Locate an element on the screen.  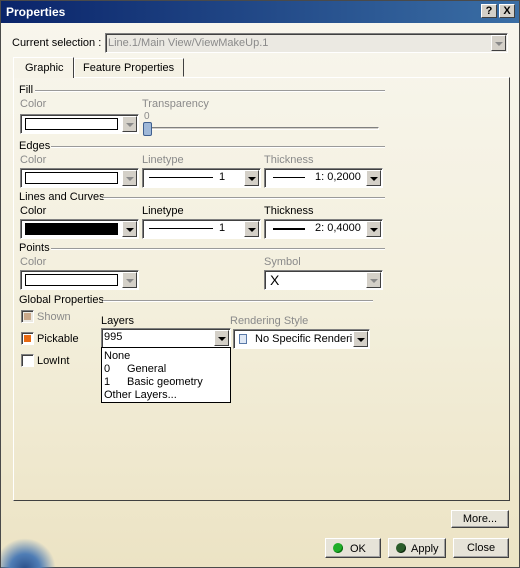
points-symbol-label: Symbol is located at coordinates (282, 262).